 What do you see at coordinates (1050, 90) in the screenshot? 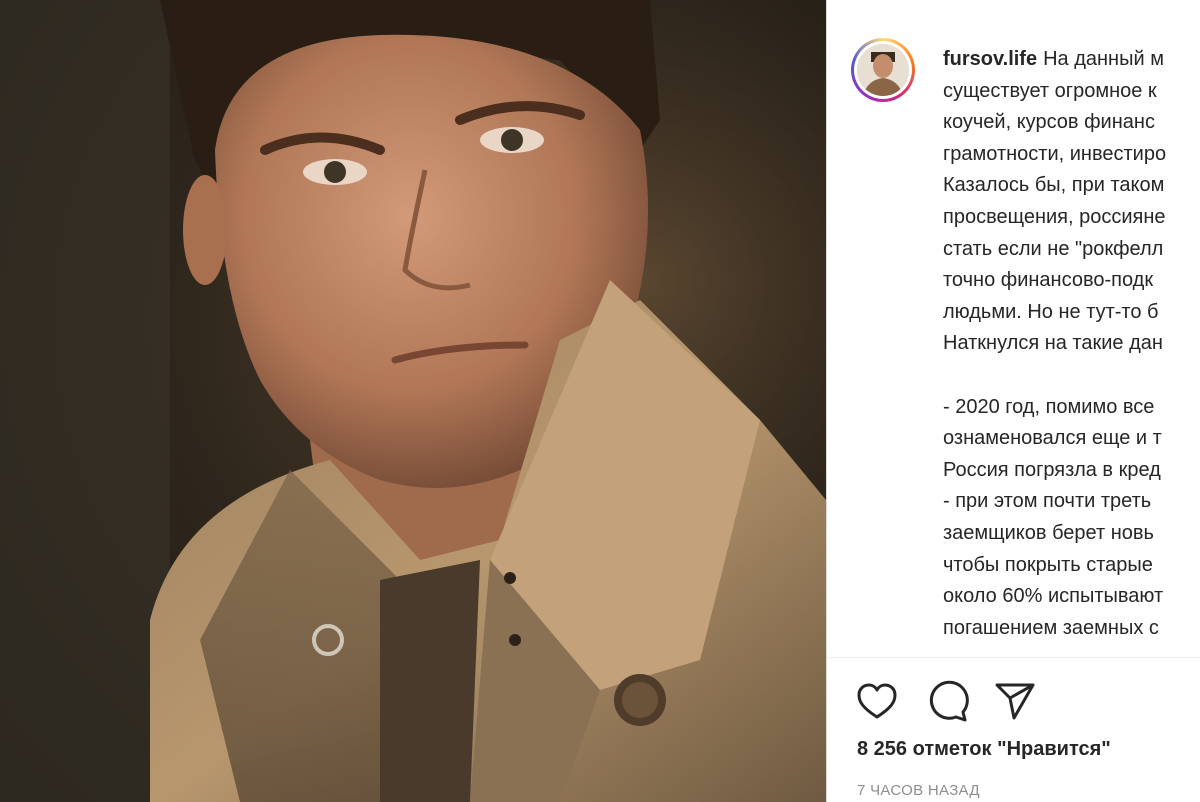
I see `caption-line: существует огромное к` at bounding box center [1050, 90].